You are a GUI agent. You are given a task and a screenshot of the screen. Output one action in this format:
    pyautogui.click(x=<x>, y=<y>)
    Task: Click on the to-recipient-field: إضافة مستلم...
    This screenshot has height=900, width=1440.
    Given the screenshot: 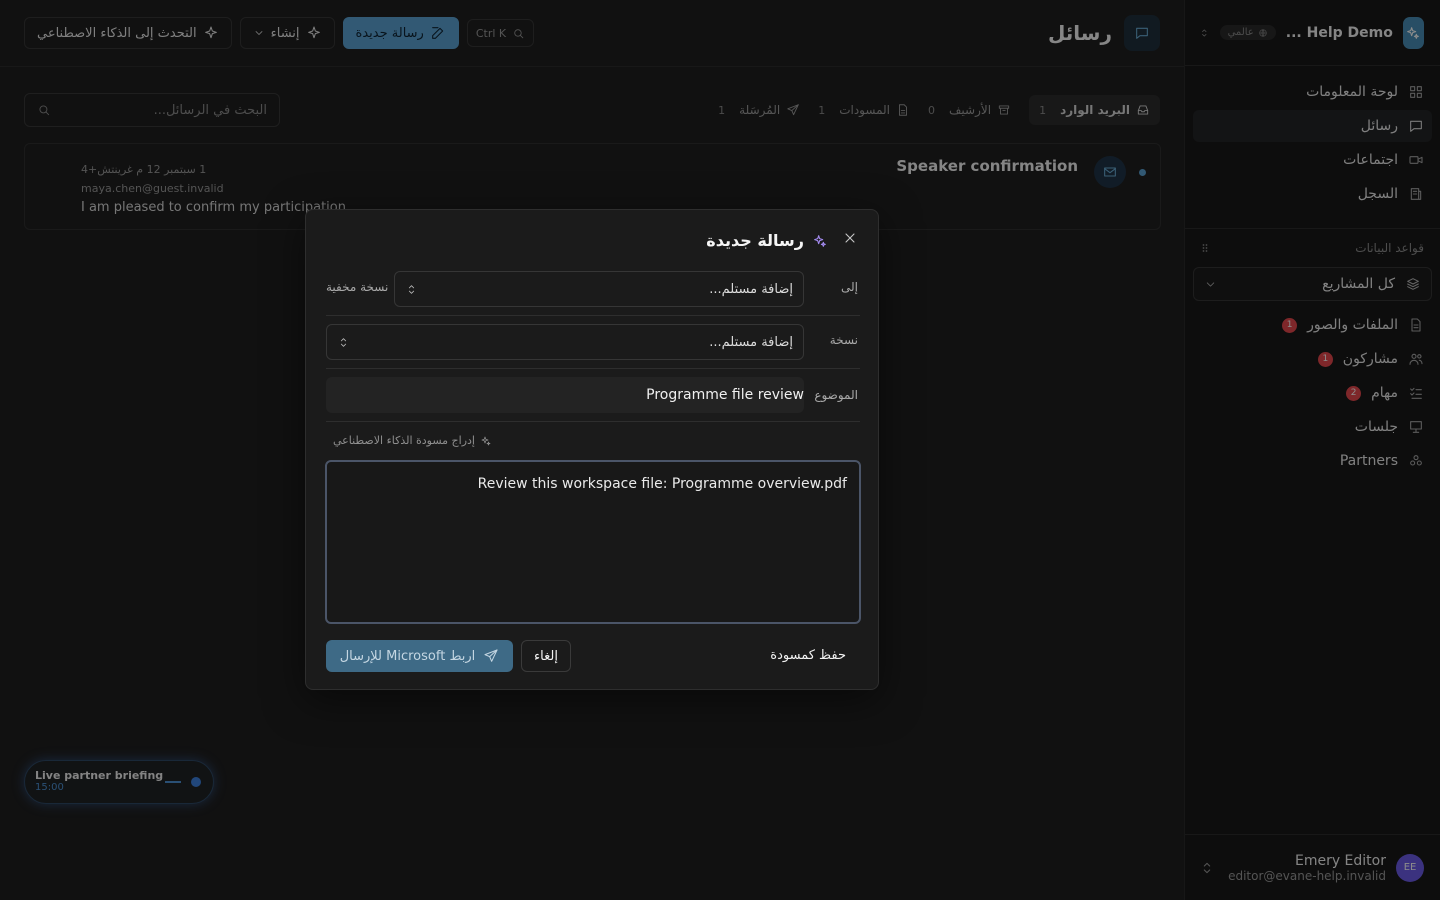 What is the action you would take?
    pyautogui.click(x=599, y=289)
    